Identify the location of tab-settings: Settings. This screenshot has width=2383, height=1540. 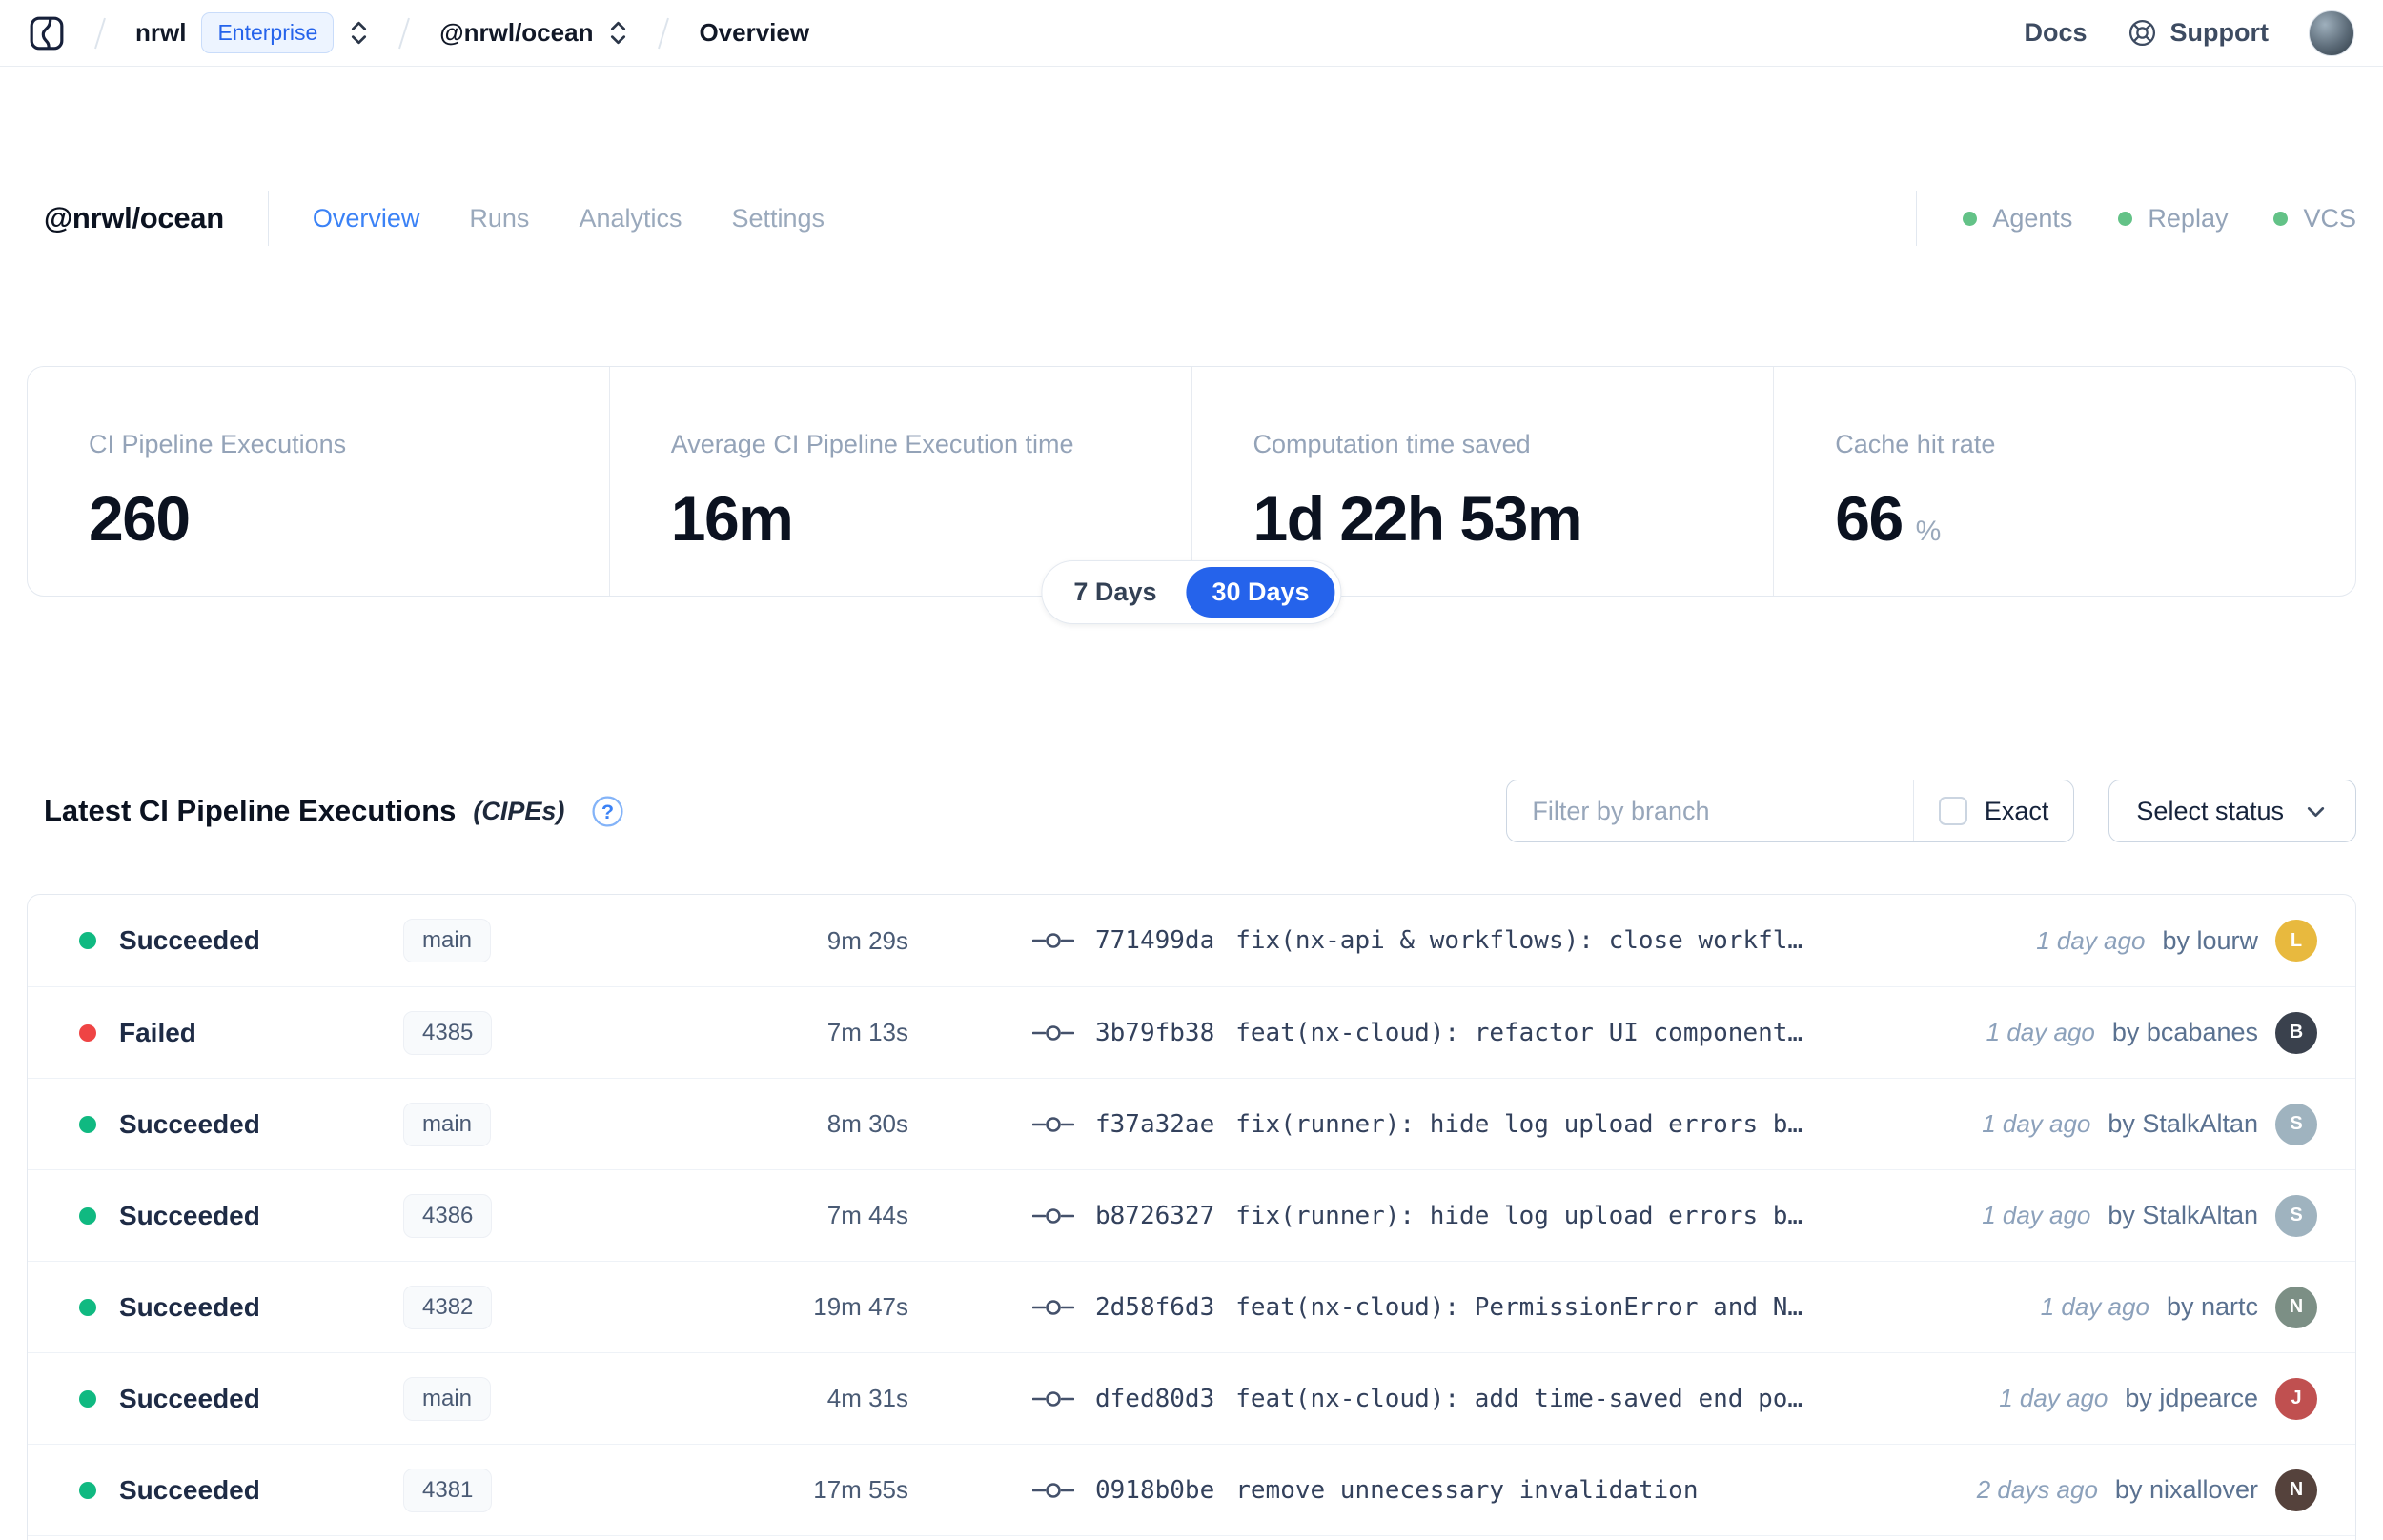
(778, 218).